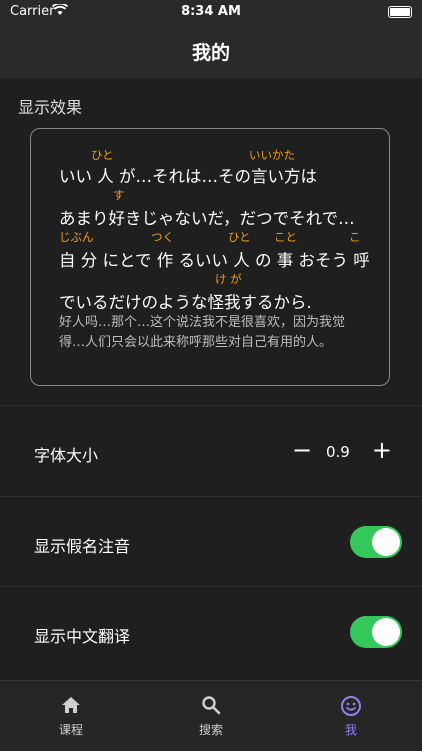  What do you see at coordinates (285, 237) in the screenshot?
I see `ruby-text: こと` at bounding box center [285, 237].